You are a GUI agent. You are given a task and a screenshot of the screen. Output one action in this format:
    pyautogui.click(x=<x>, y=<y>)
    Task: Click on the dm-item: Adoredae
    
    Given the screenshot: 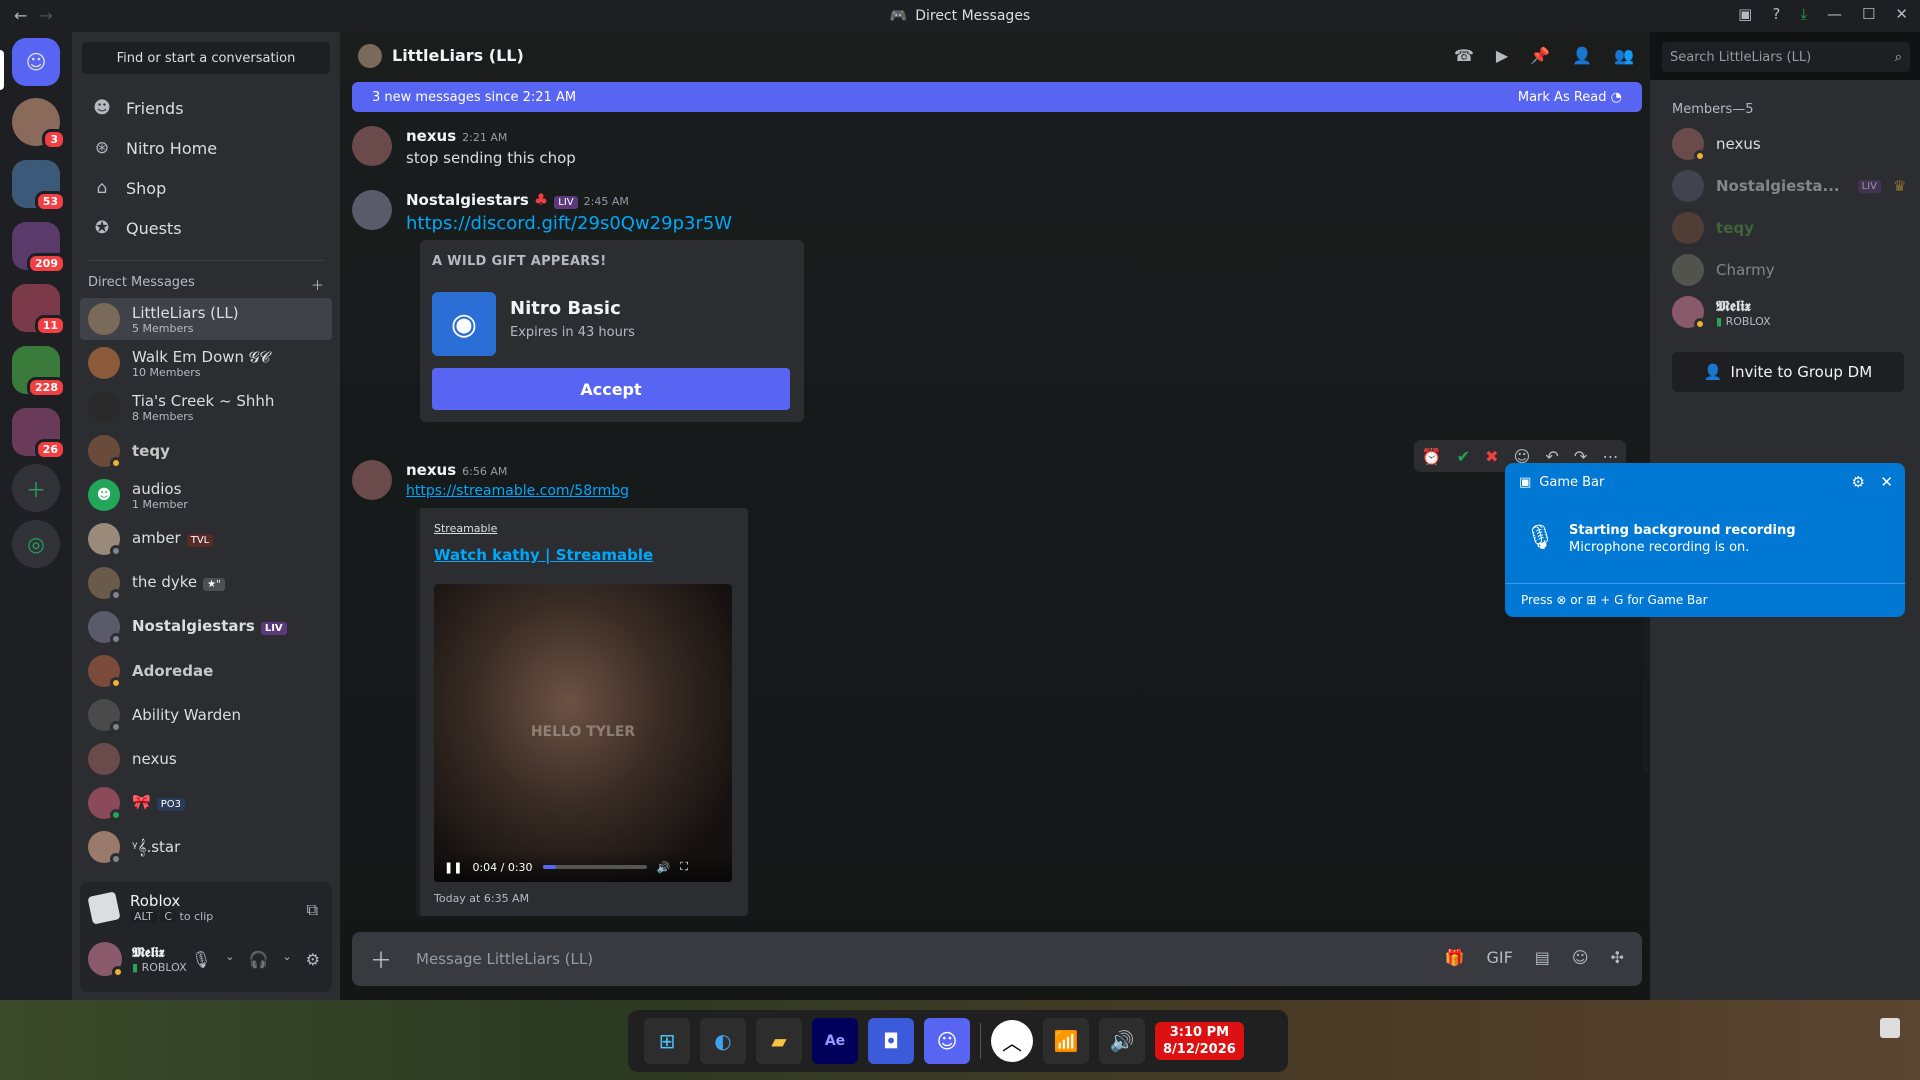 What is the action you would take?
    pyautogui.click(x=206, y=671)
    